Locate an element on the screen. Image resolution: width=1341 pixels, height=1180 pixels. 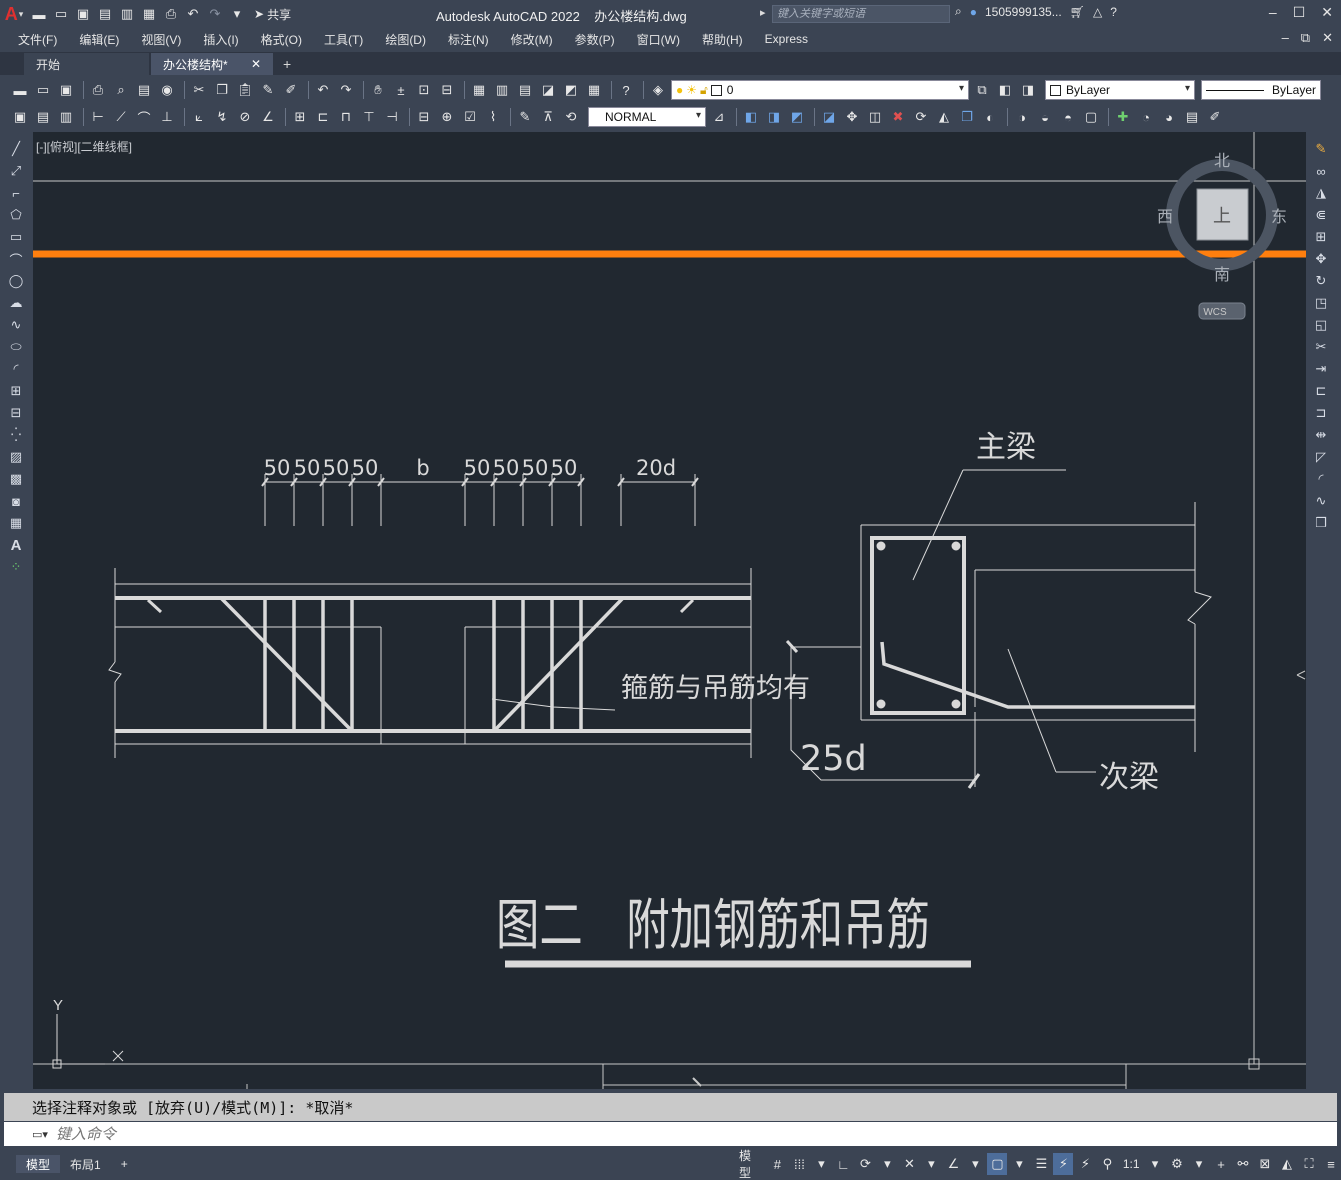
new-tab-button: + is located at coordinates (287, 64).